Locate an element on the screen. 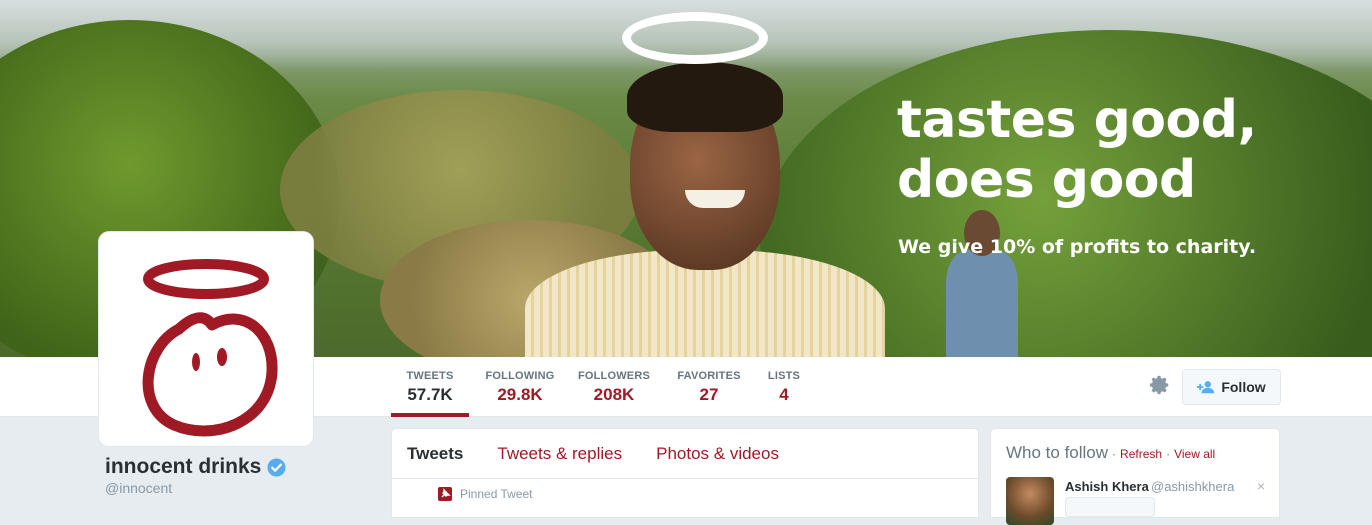  avatar is located at coordinates (206, 339).